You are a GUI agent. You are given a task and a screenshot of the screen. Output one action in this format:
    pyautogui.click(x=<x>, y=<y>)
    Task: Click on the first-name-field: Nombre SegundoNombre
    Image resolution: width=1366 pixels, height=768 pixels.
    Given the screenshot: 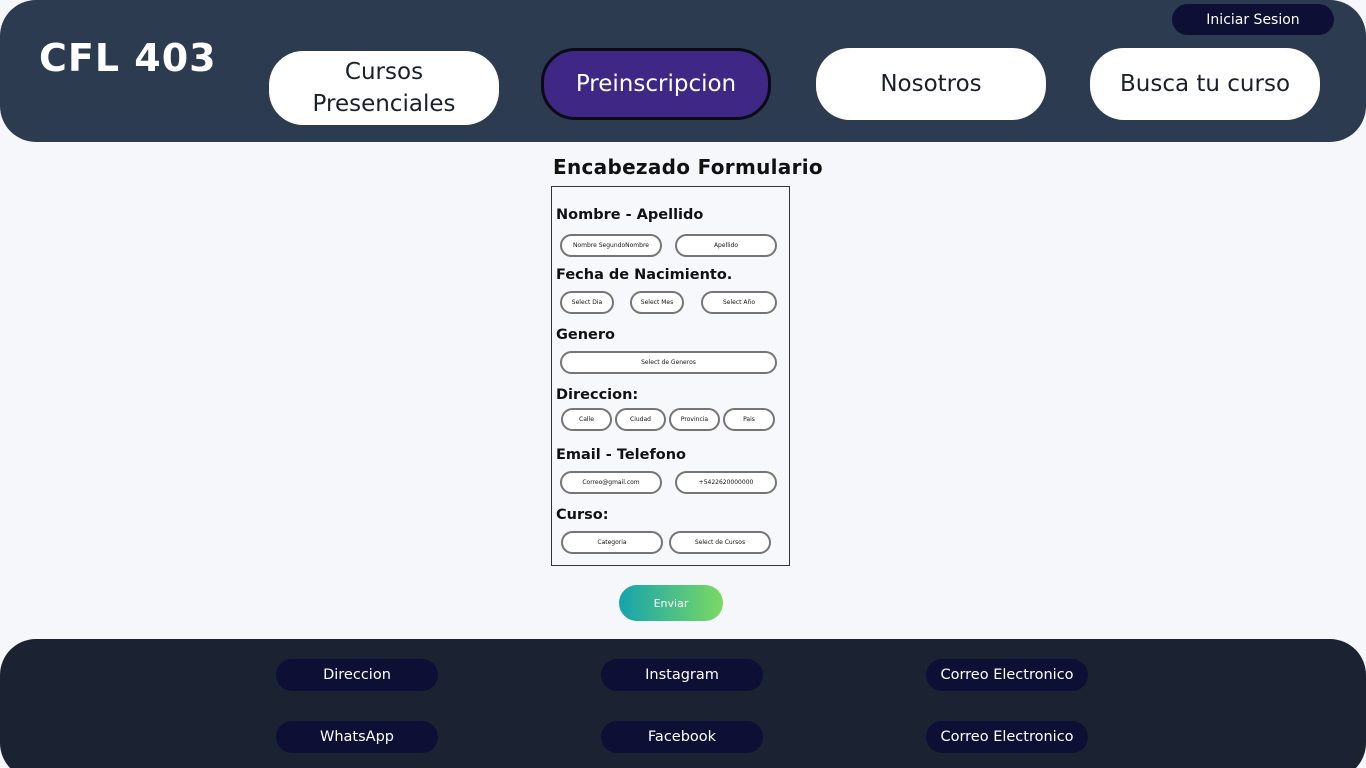 What is the action you would take?
    pyautogui.click(x=611, y=245)
    